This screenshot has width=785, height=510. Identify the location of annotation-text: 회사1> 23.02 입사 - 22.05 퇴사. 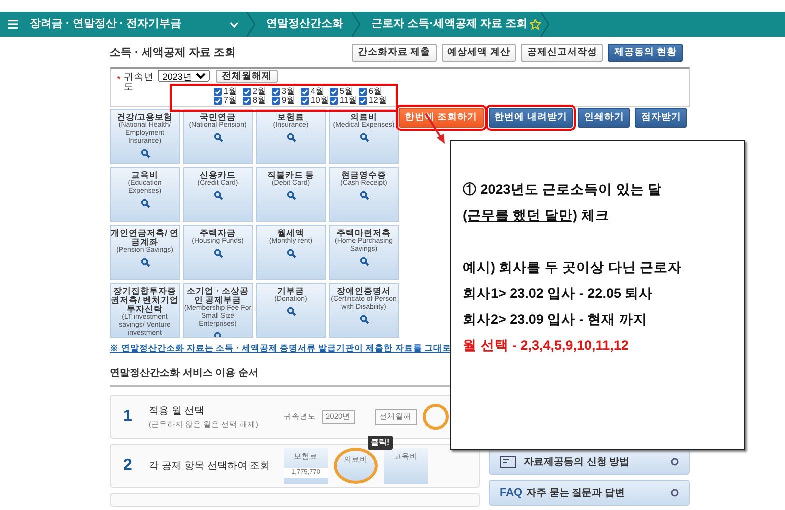
(558, 294).